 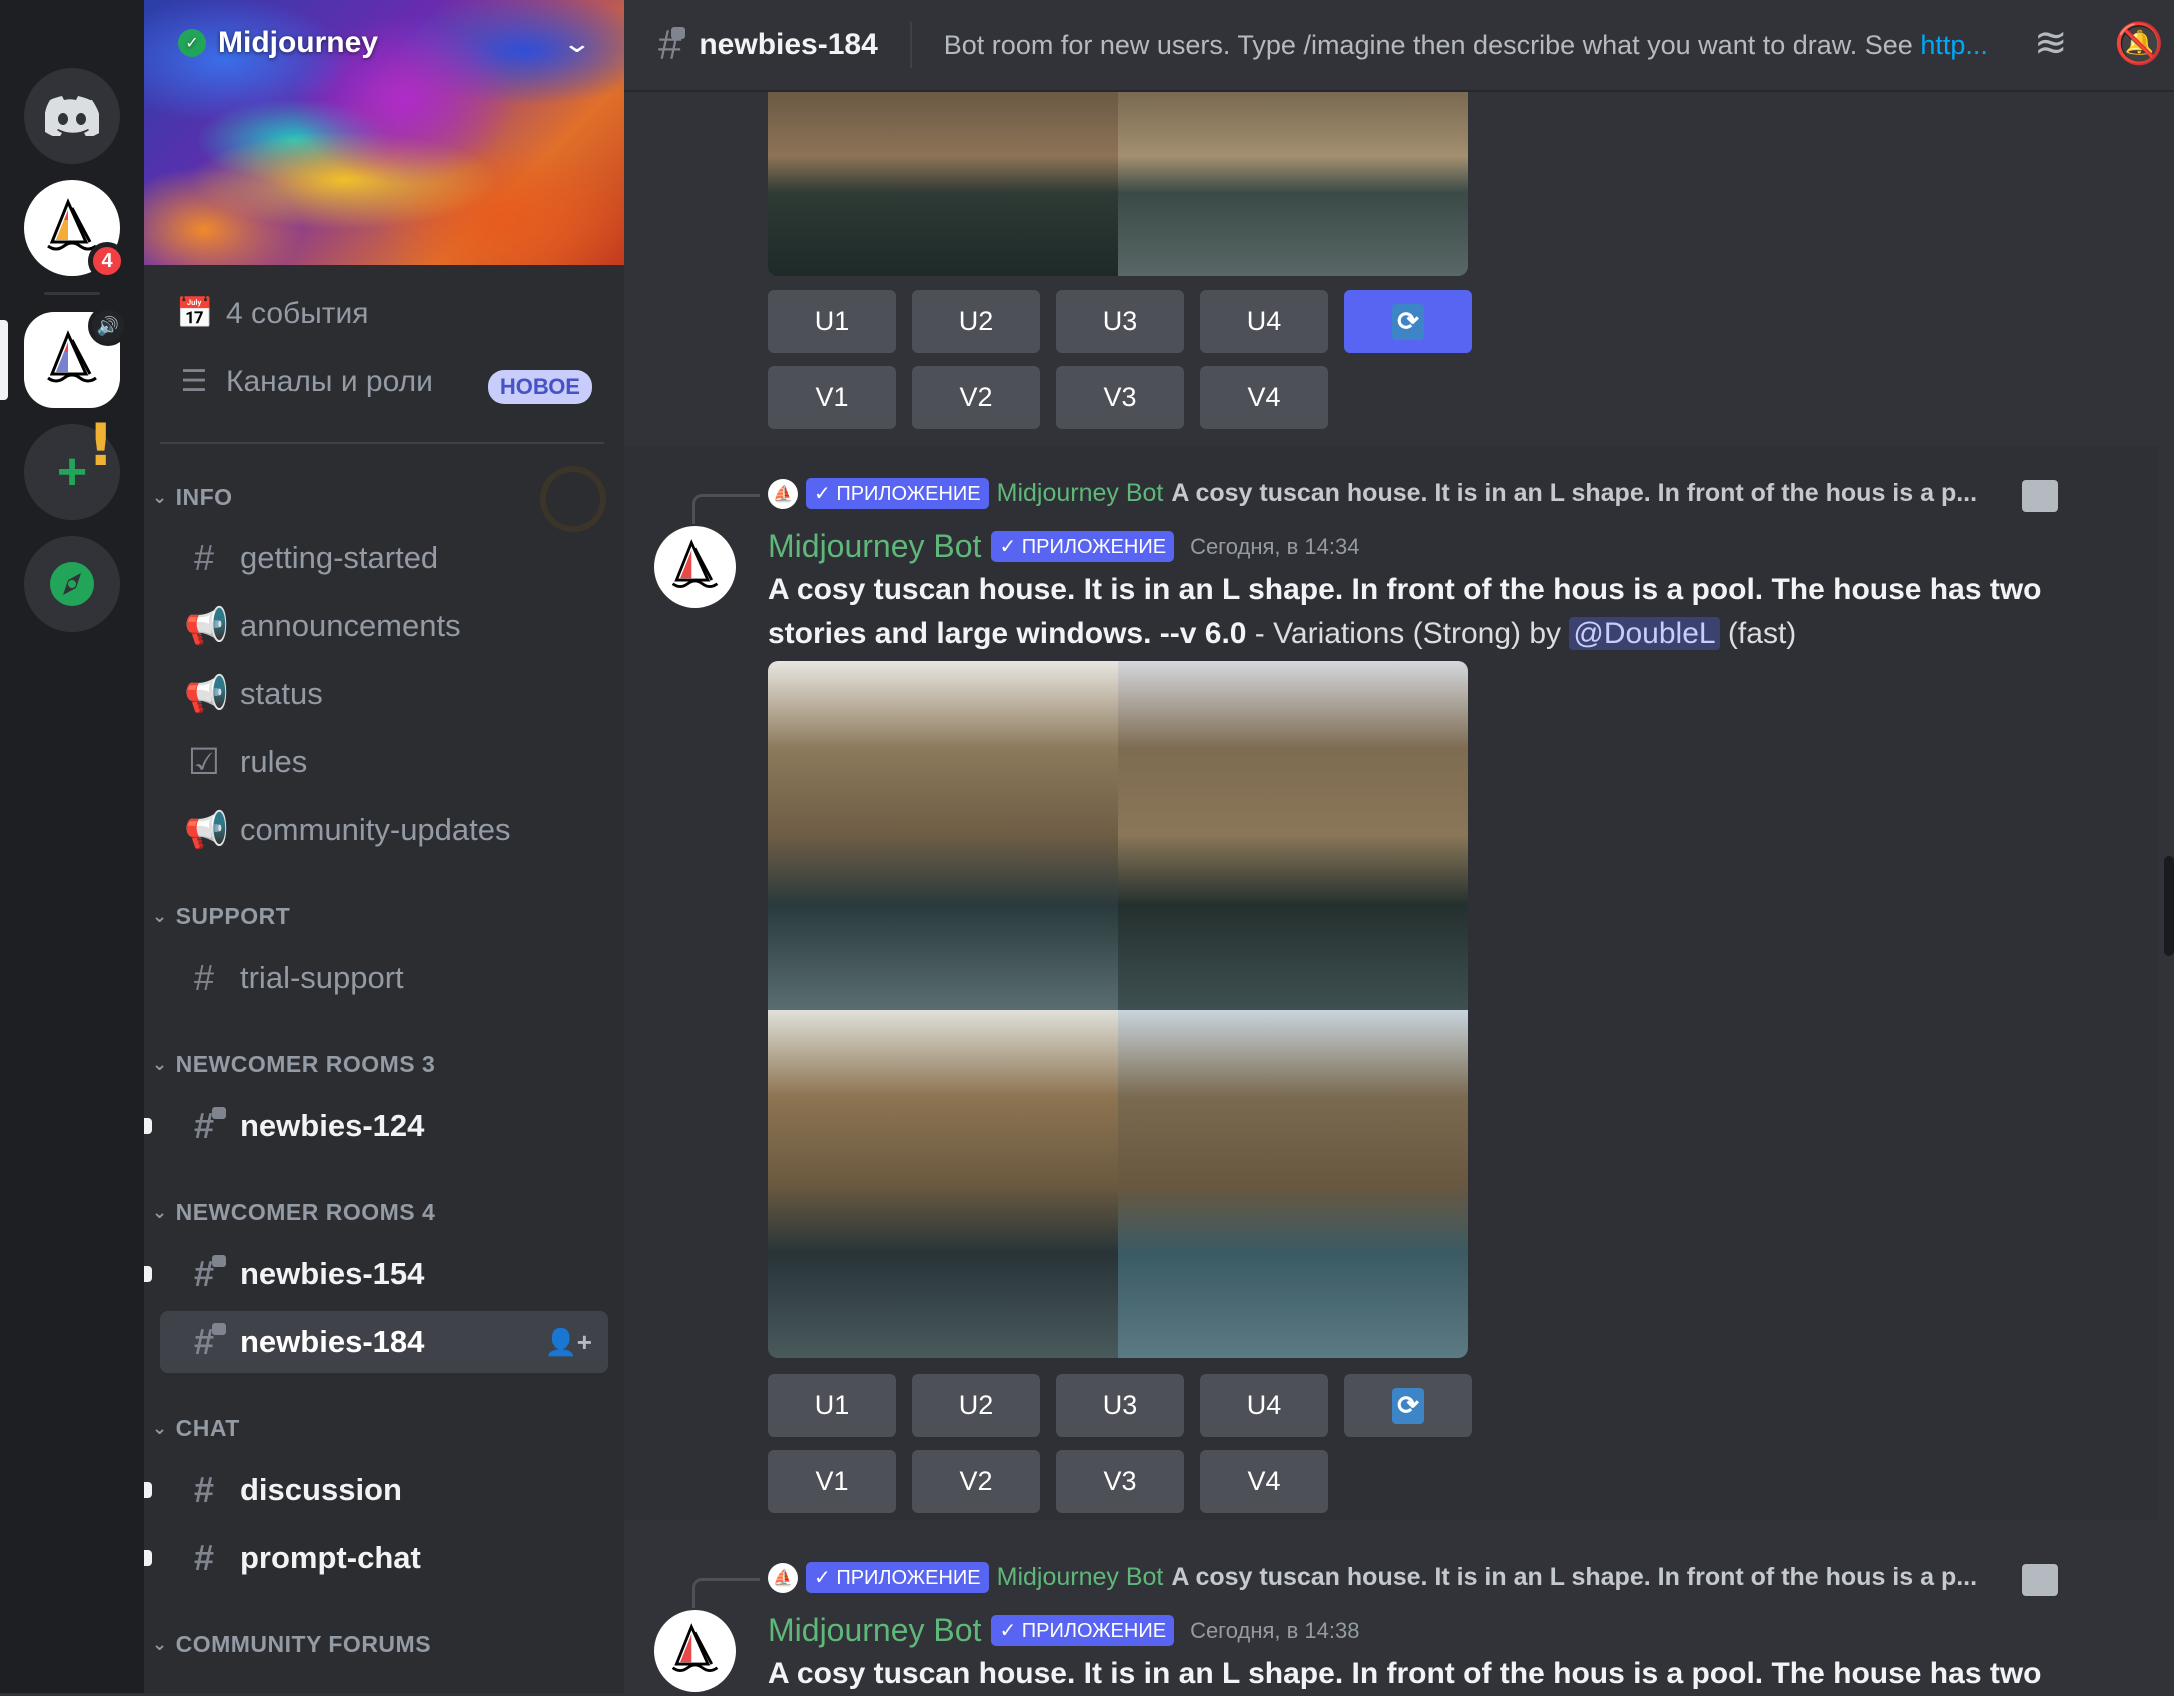 I want to click on invite-member-icon: 👤+, so click(x=568, y=1342).